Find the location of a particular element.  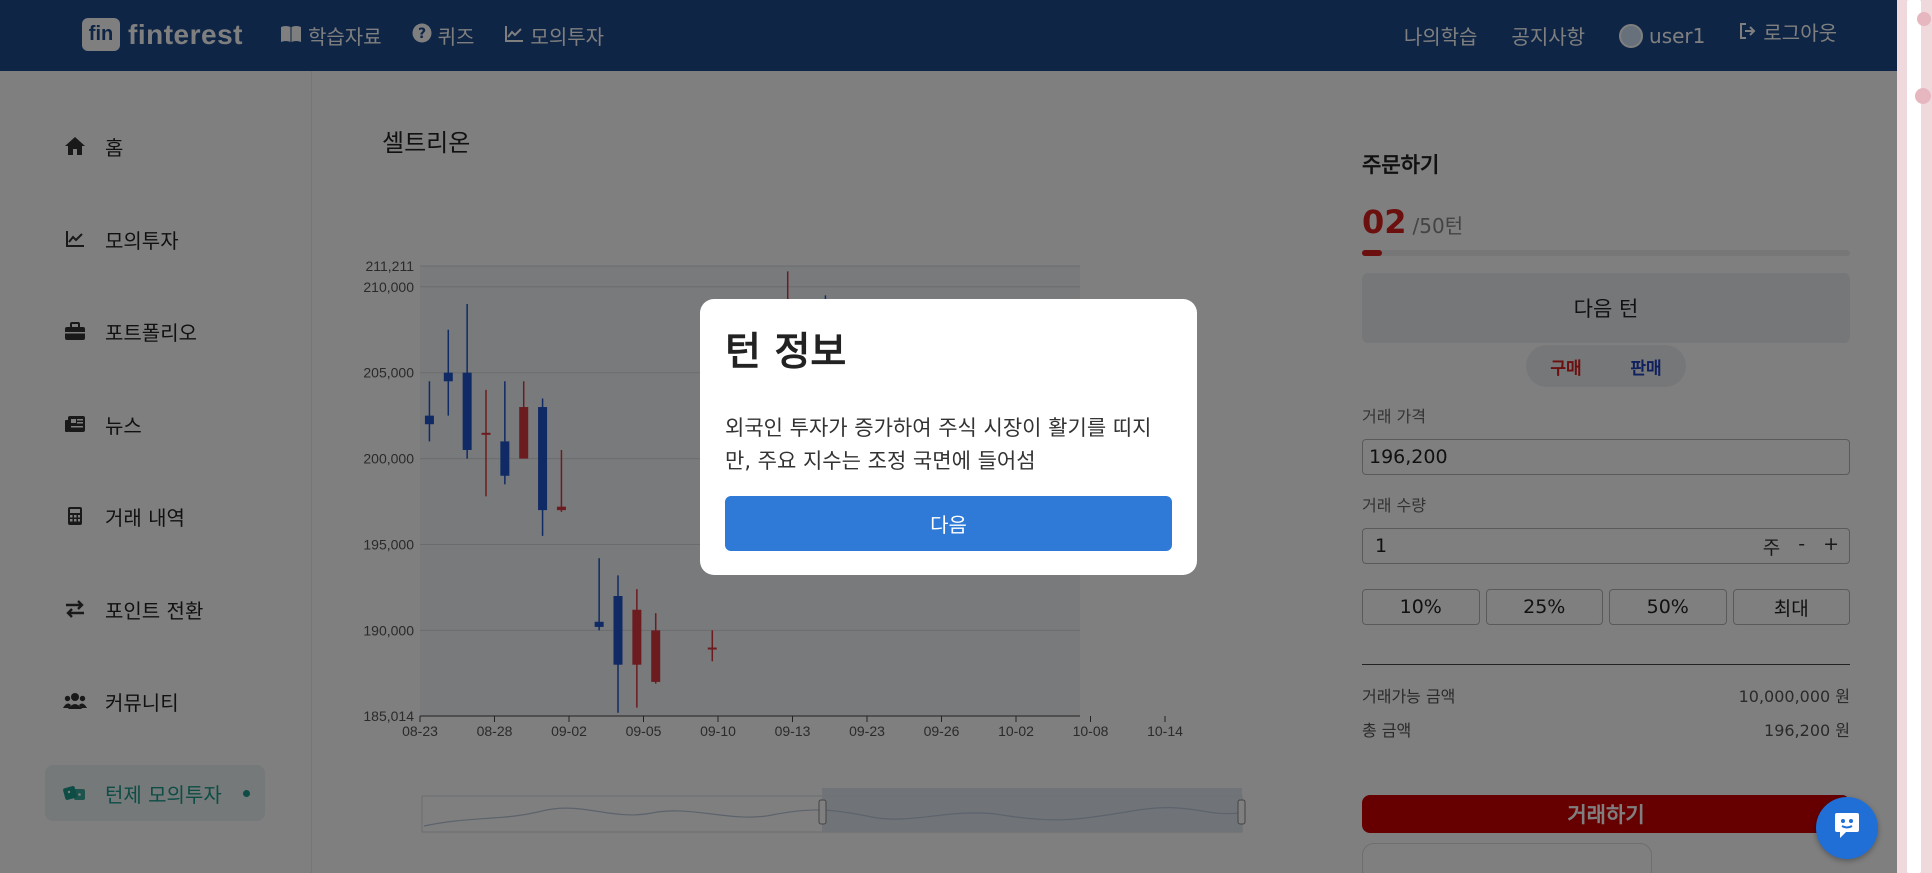

chat-button is located at coordinates (1847, 828).